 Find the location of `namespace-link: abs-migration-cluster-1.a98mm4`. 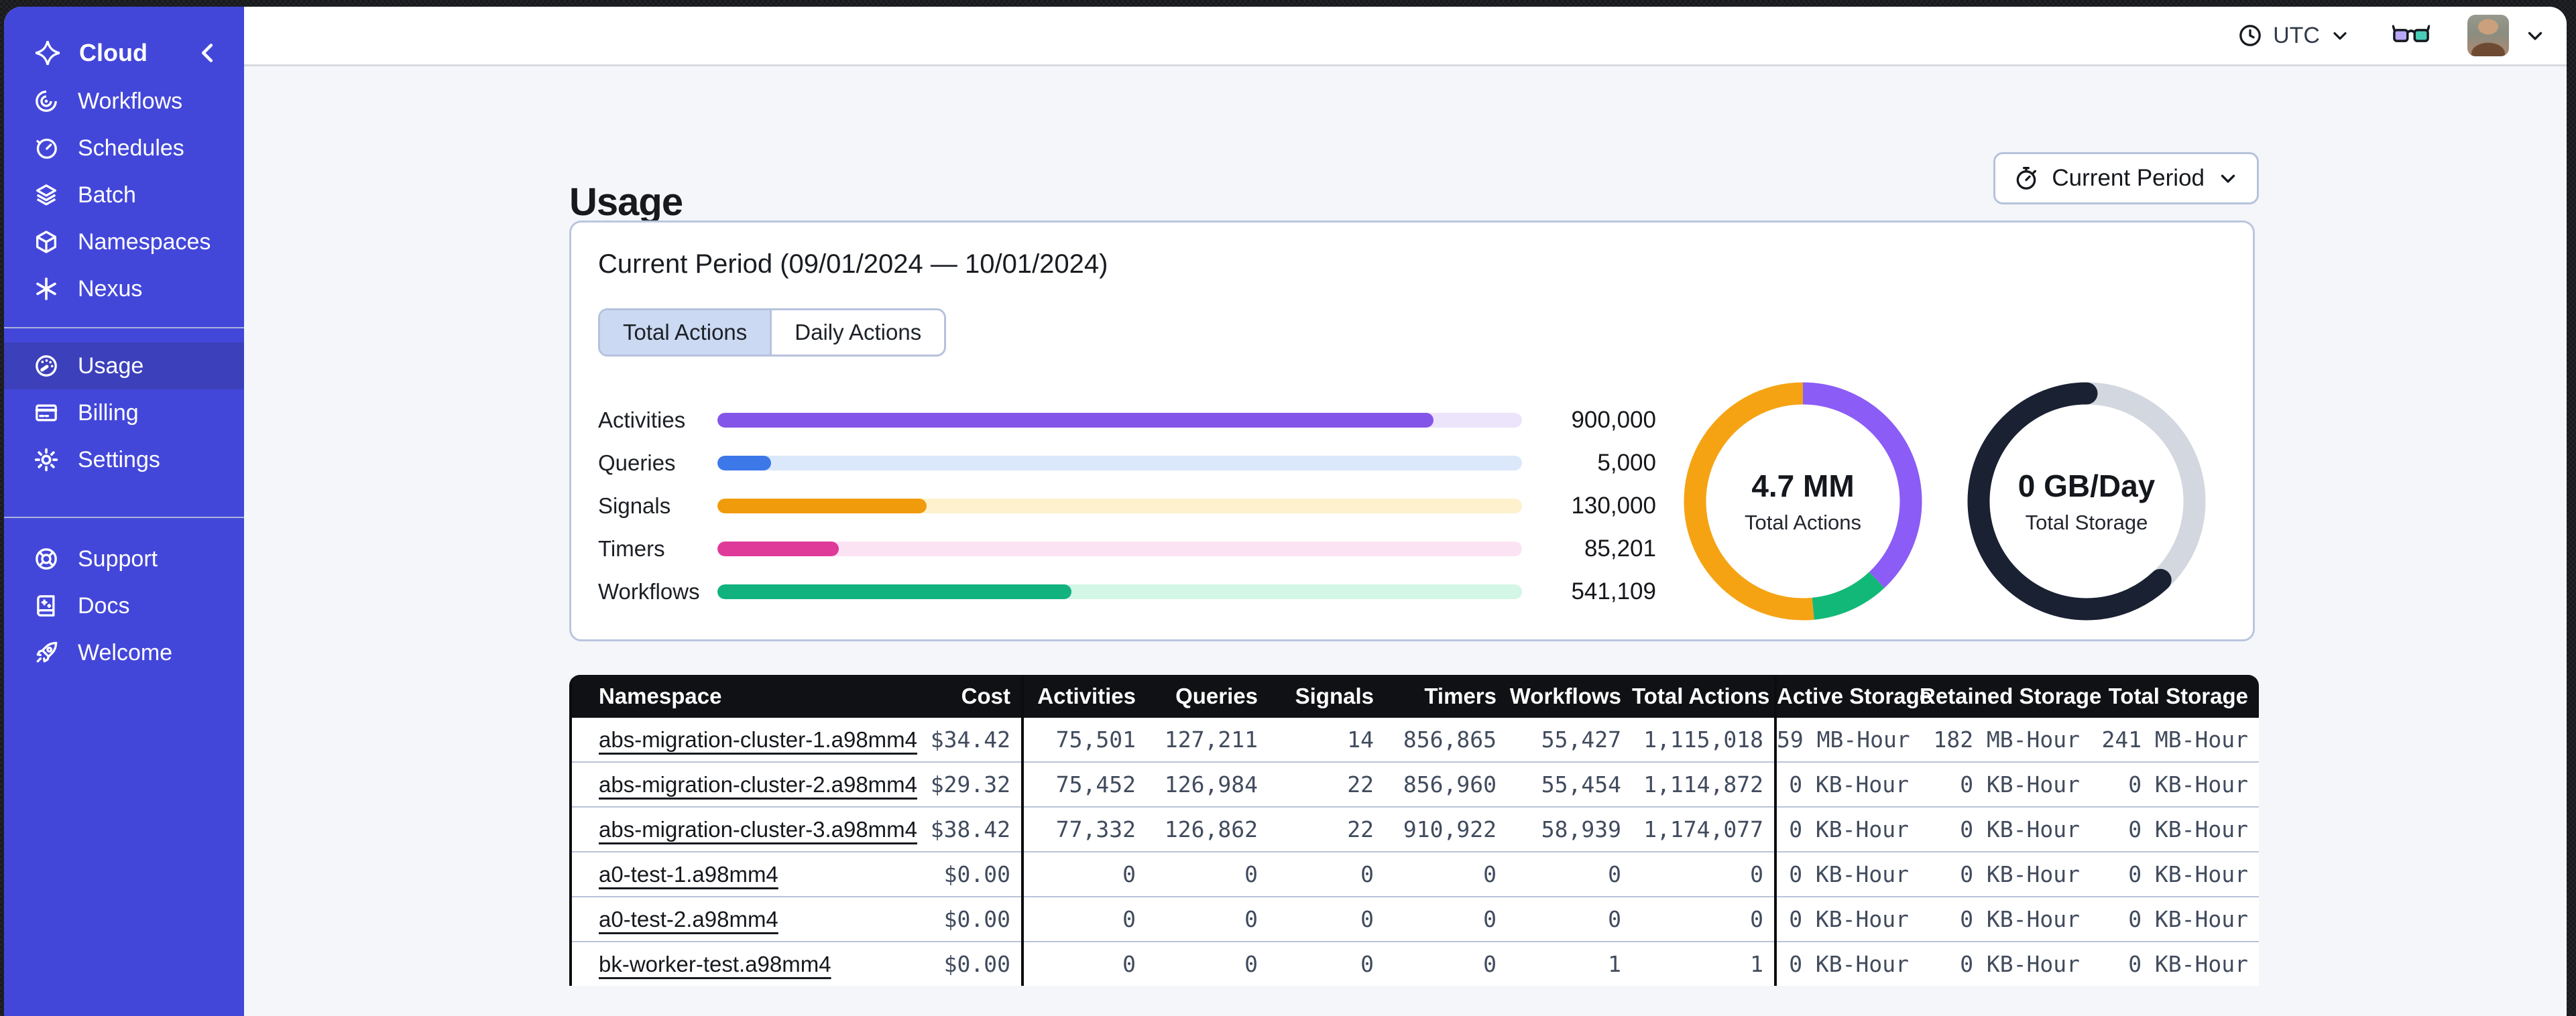

namespace-link: abs-migration-cluster-1.a98mm4 is located at coordinates (758, 740).